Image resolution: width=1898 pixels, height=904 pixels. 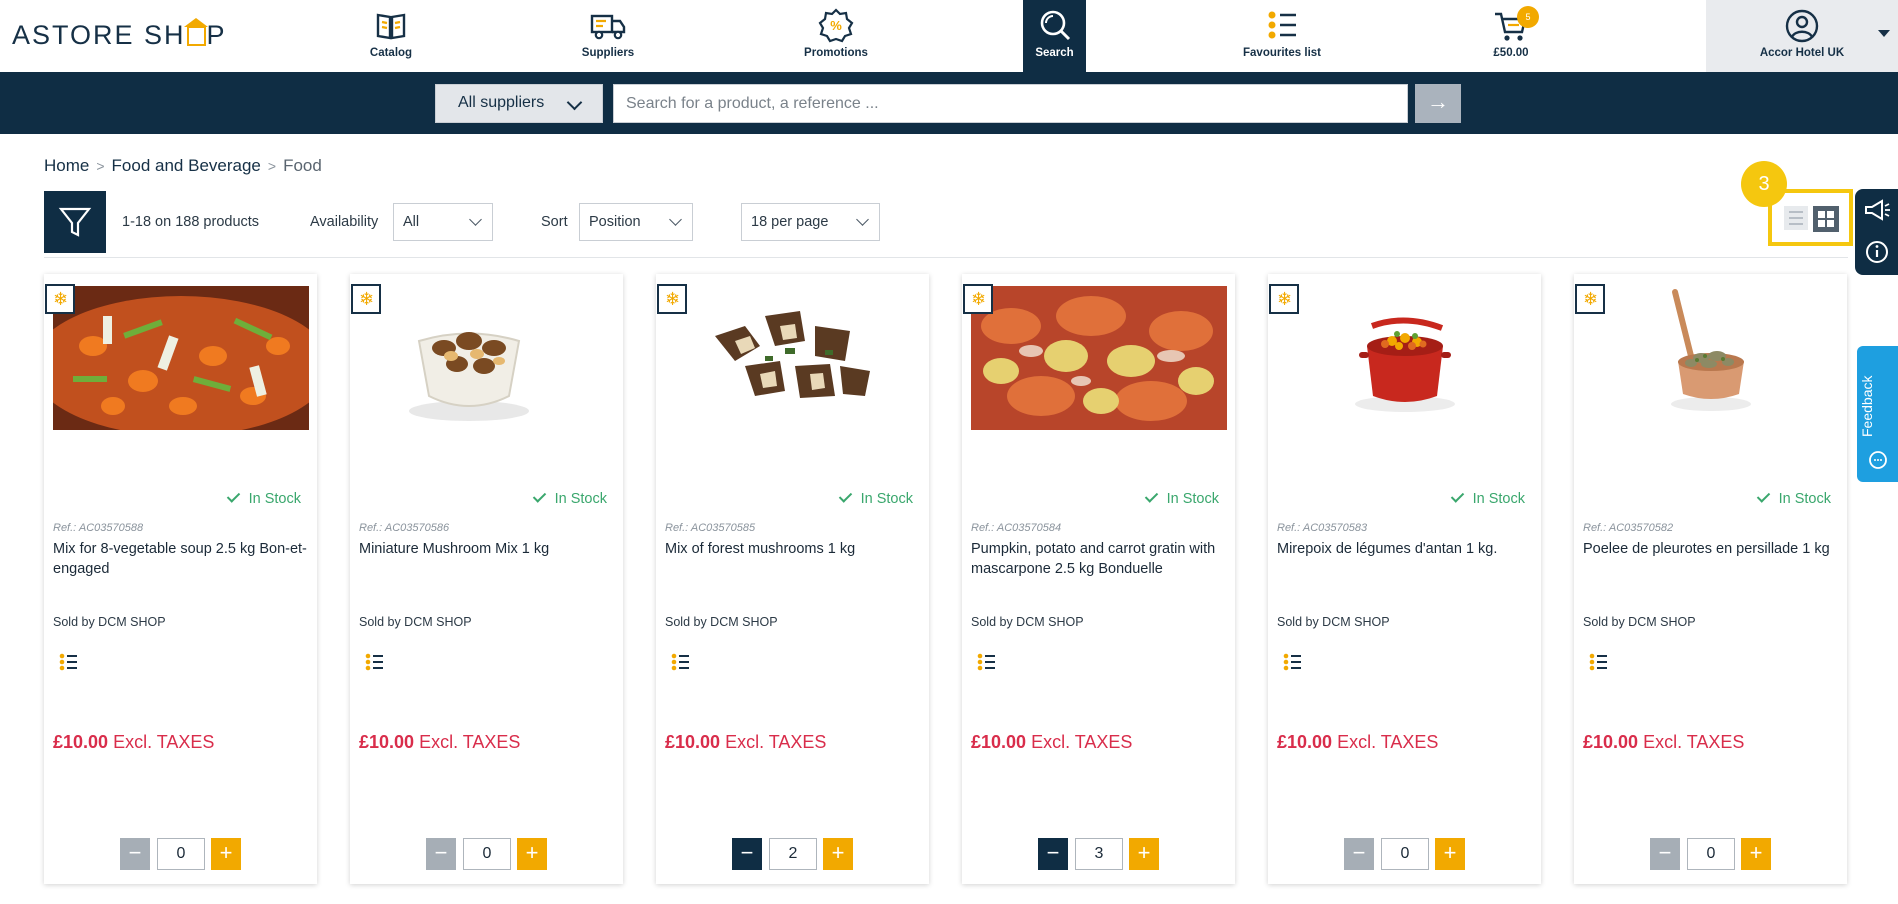 What do you see at coordinates (99, 35) in the screenshot?
I see `logo-text-left: ASTORE SH` at bounding box center [99, 35].